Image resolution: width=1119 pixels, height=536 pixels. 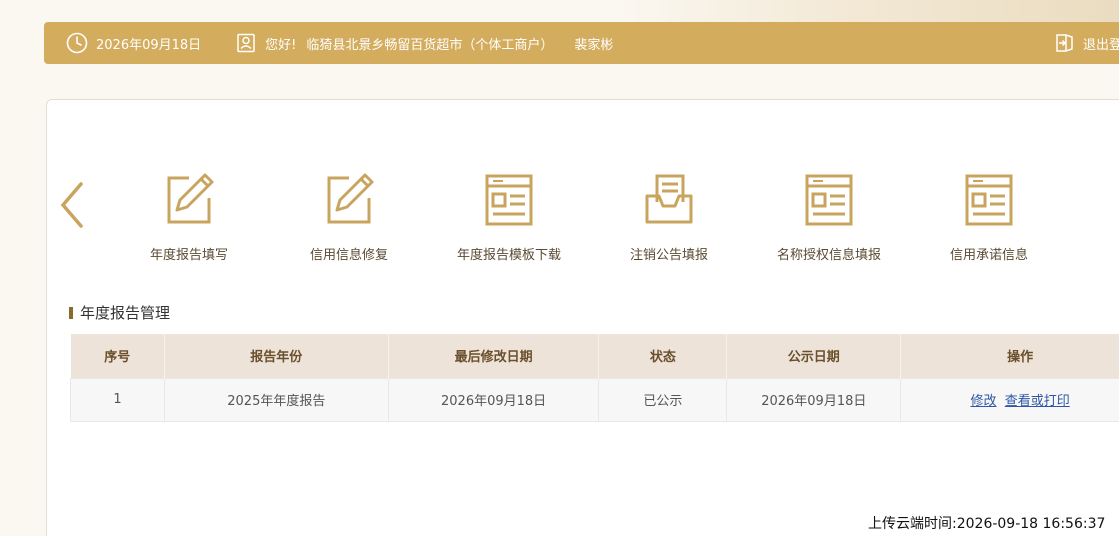 I want to click on section-title: 年度报告管理, so click(x=119, y=312).